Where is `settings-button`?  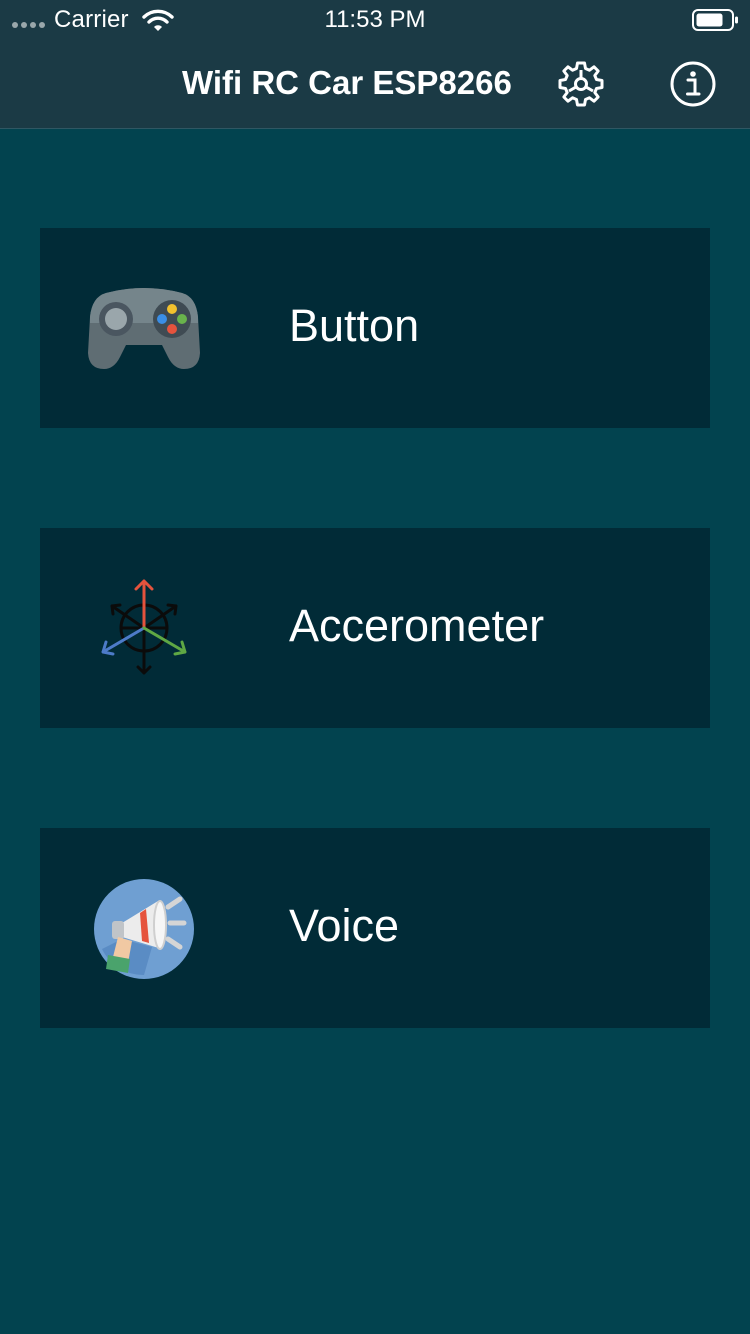 settings-button is located at coordinates (581, 84).